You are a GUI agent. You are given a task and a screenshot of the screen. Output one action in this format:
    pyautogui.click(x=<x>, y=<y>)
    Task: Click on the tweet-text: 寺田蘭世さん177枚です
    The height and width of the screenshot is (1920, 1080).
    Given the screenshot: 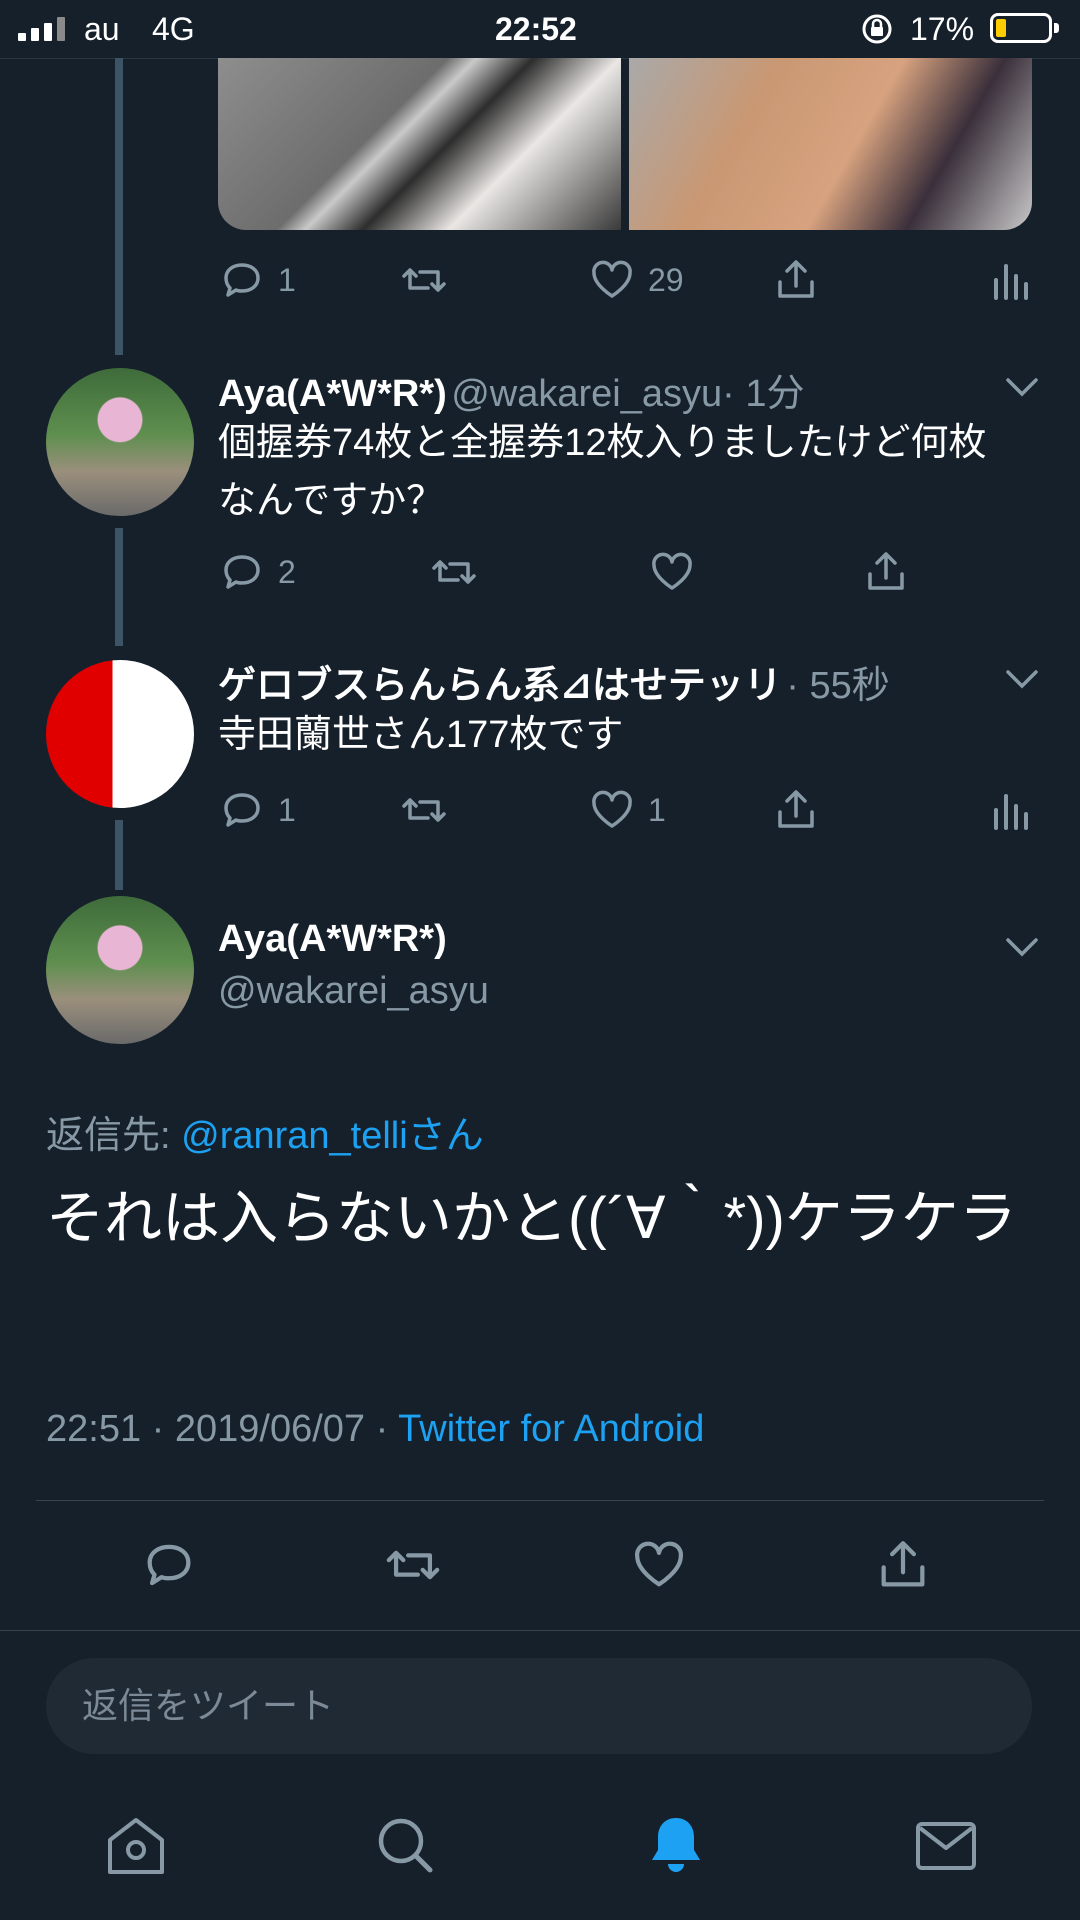 What is the action you would take?
    pyautogui.click(x=421, y=735)
    